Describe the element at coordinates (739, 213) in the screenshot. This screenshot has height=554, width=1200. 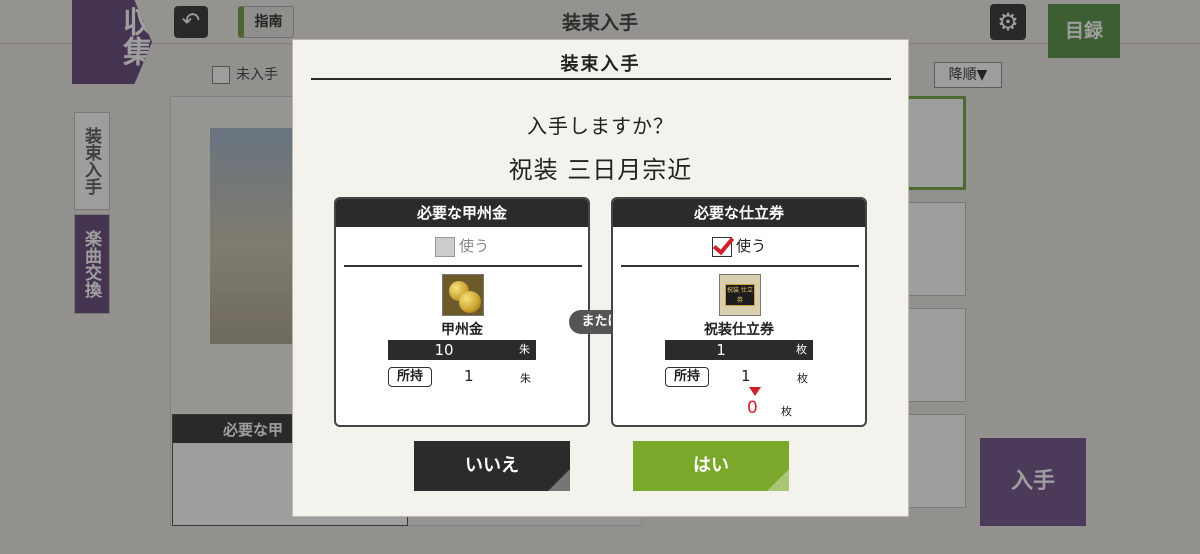
I see `card-header: 必要な仕立券` at that location.